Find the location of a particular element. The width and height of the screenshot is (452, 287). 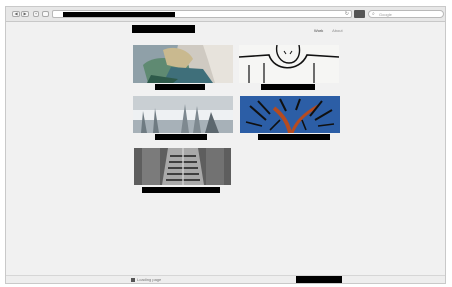

address-bar: ↻ is located at coordinates (202, 14).